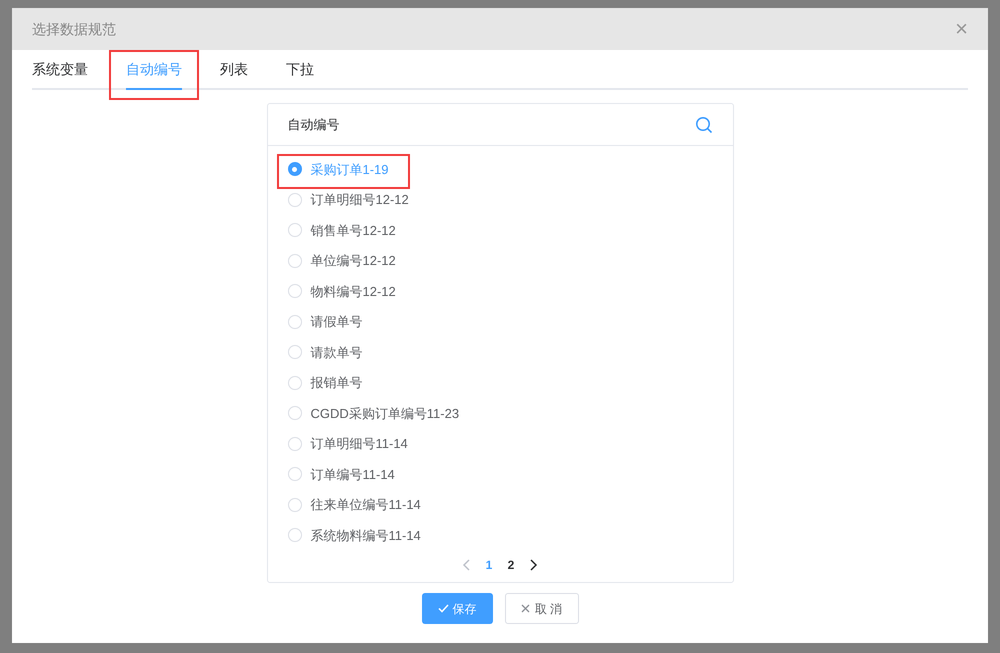  I want to click on radio-item: 订单编号11-14, so click(336, 474).